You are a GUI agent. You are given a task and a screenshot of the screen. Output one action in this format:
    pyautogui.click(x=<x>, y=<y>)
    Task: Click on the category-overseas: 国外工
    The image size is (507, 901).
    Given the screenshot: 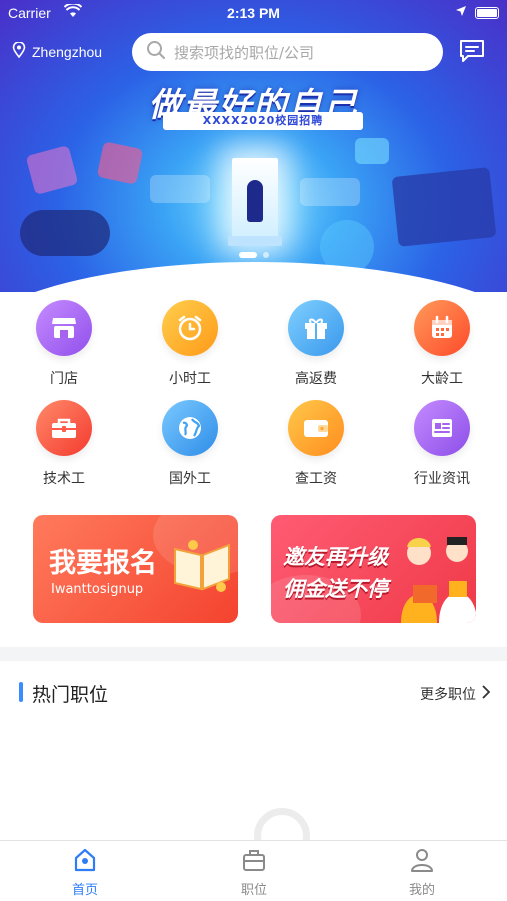 What is the action you would take?
    pyautogui.click(x=190, y=444)
    